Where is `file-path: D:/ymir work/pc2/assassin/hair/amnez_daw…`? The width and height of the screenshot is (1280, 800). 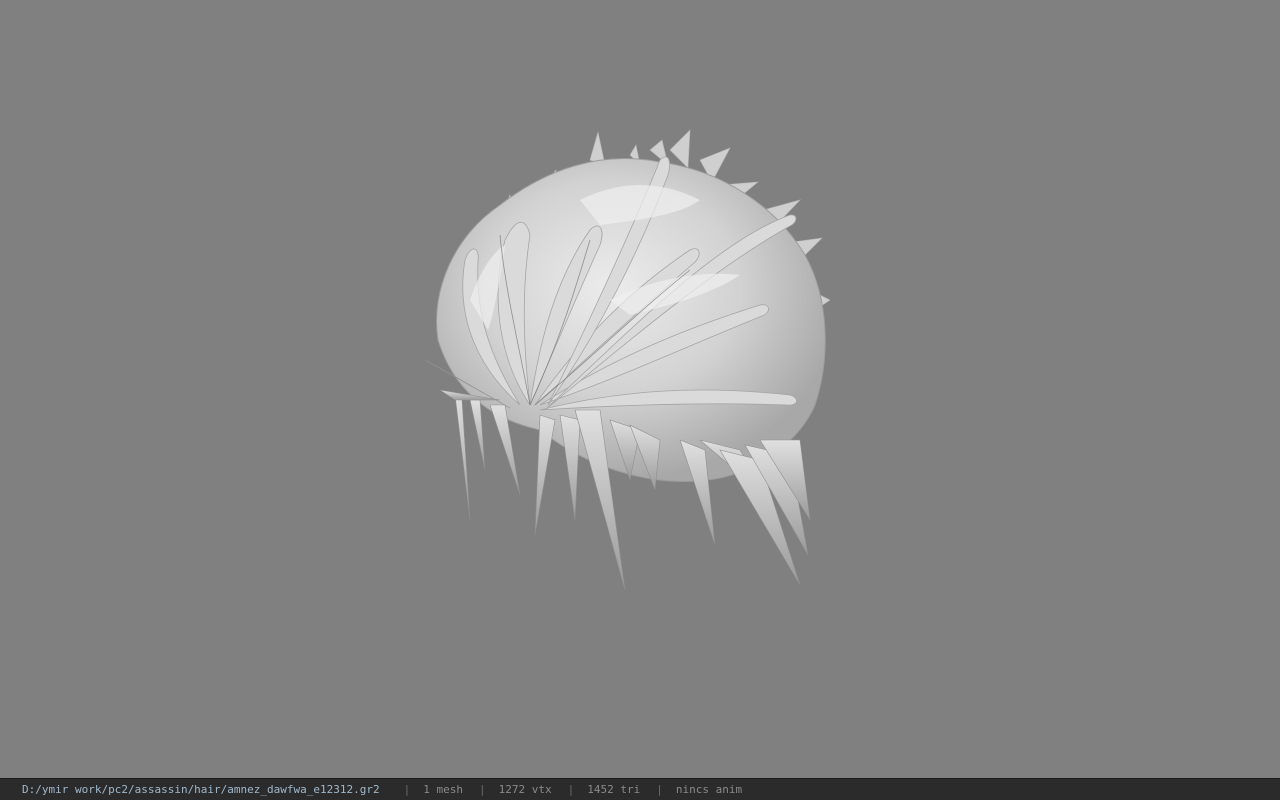
file-path: D:/ymir work/pc2/assassin/hair/amnez_daw… is located at coordinates (201, 789).